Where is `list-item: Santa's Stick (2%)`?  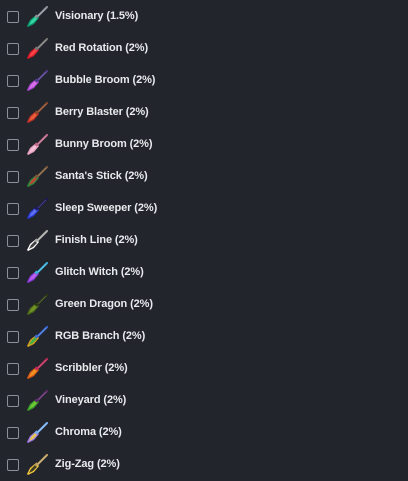 list-item: Santa's Stick (2%) is located at coordinates (204, 177).